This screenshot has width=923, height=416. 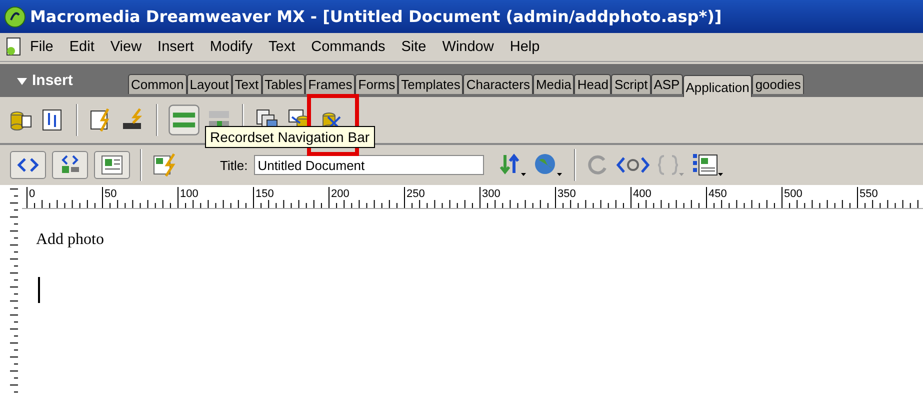 I want to click on ruler-label: 350, so click(x=567, y=194).